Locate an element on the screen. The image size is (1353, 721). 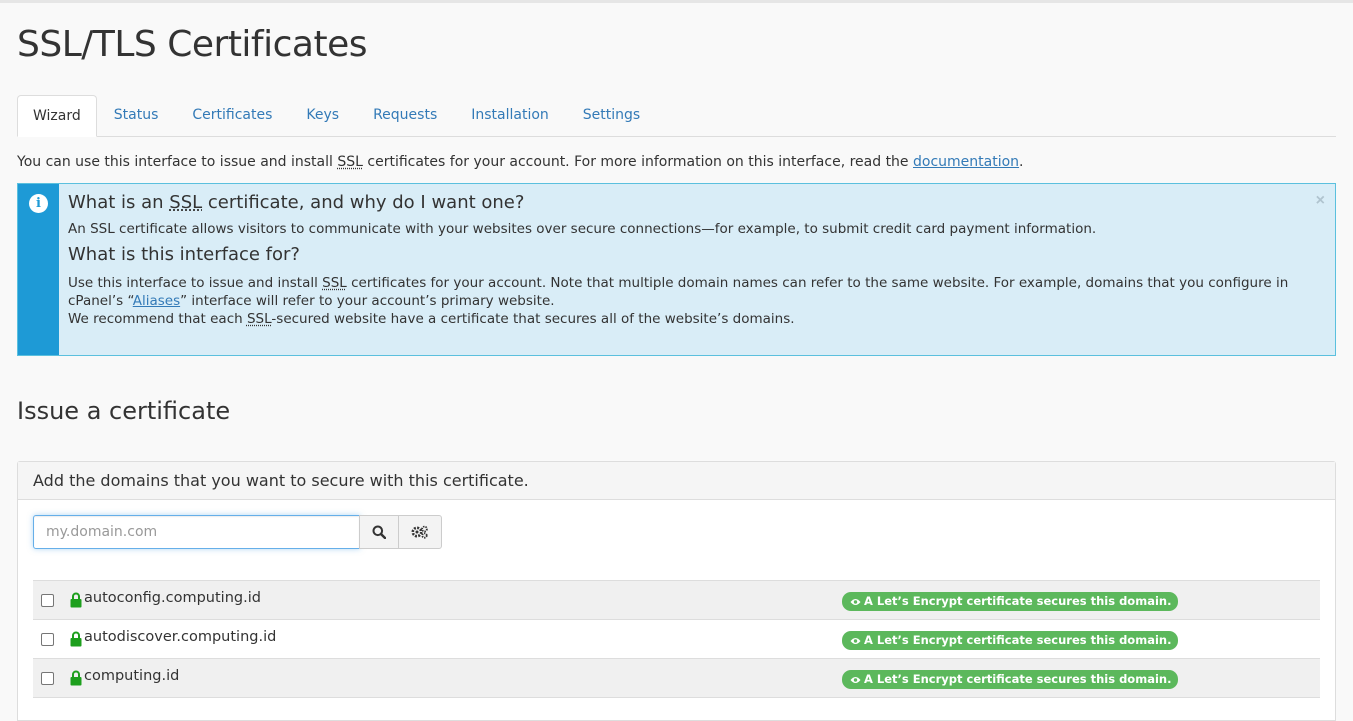
tab-installation: Installation is located at coordinates (510, 115).